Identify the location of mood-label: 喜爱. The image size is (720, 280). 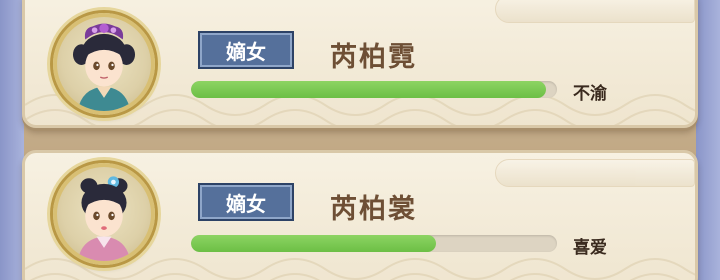
(590, 248).